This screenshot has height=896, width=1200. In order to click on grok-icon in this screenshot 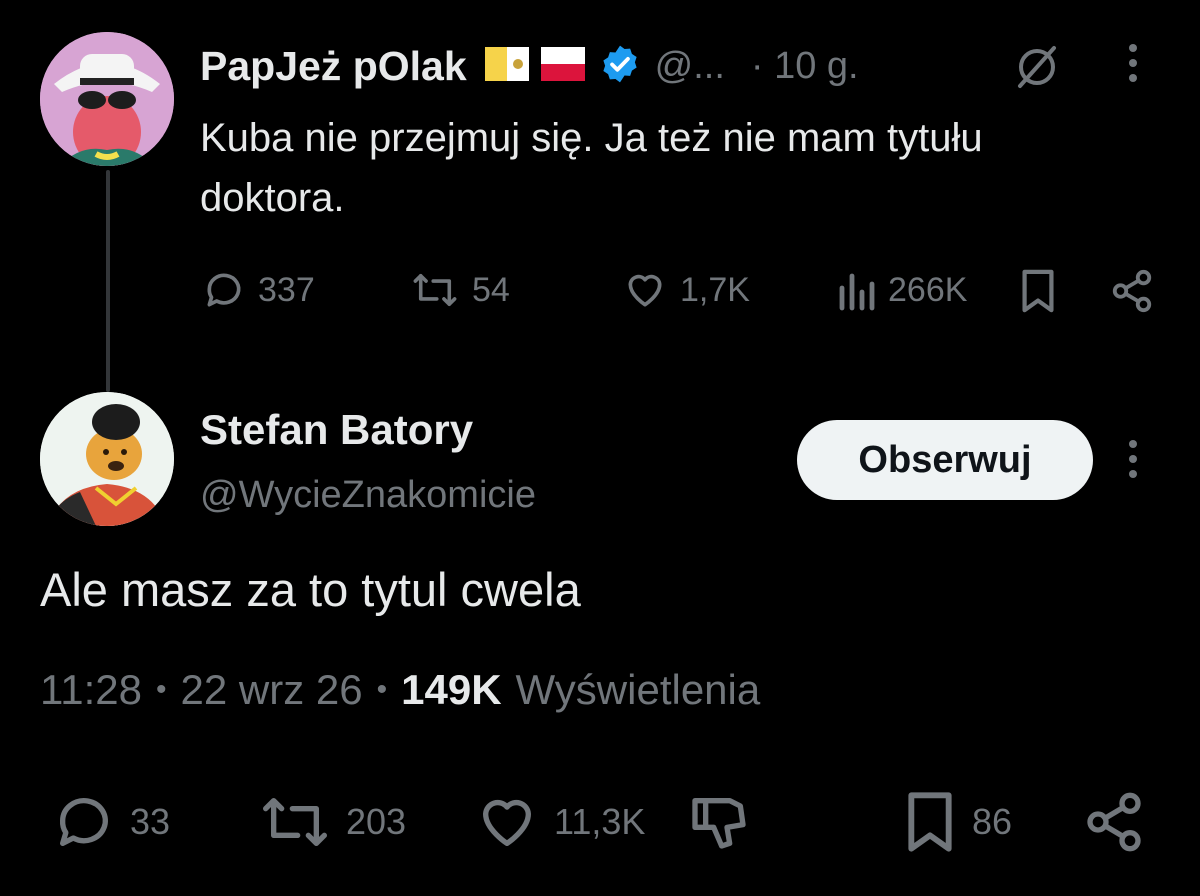, I will do `click(1037, 69)`.